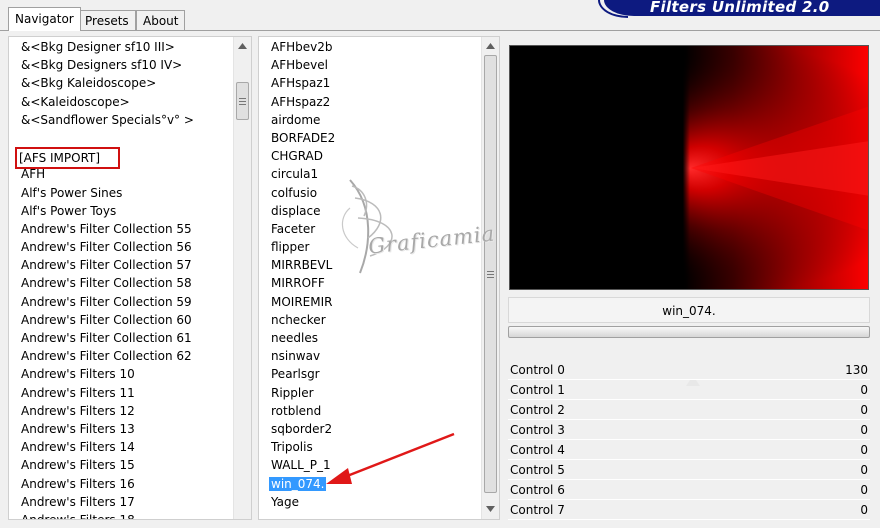  Describe the element at coordinates (121, 515) in the screenshot. I see `list-item: Andrew's Filters 18` at that location.